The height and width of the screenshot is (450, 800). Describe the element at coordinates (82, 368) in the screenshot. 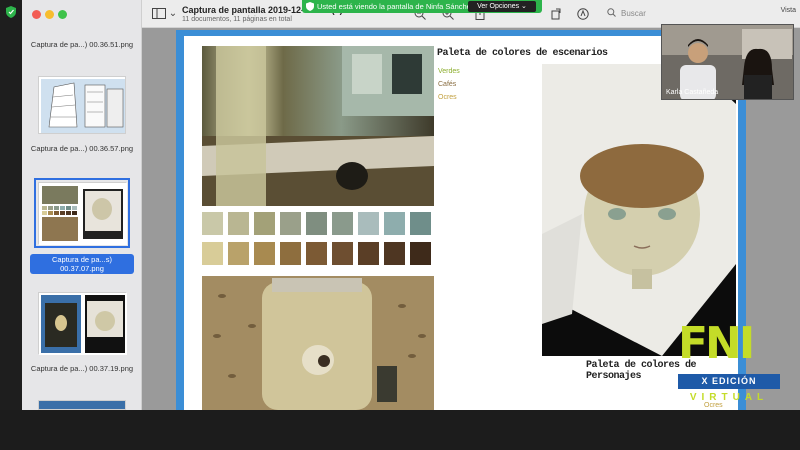

I see `thumbnail-caption: Captura de pa...) 00.37.19.png` at that location.